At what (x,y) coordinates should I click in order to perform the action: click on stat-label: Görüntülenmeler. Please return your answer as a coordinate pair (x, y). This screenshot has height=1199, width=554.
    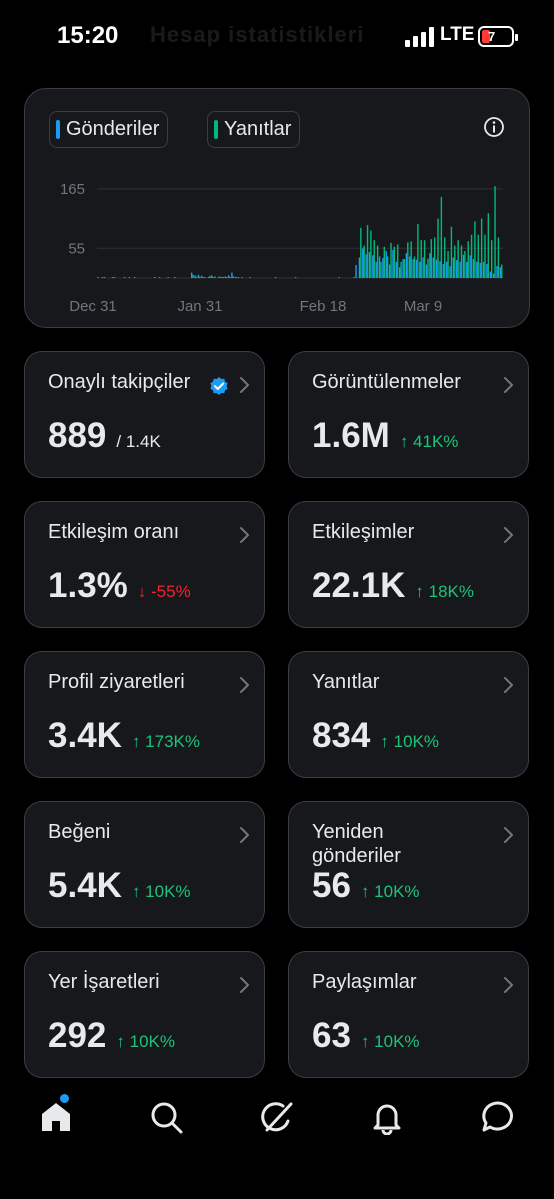
    Looking at the image, I should click on (386, 382).